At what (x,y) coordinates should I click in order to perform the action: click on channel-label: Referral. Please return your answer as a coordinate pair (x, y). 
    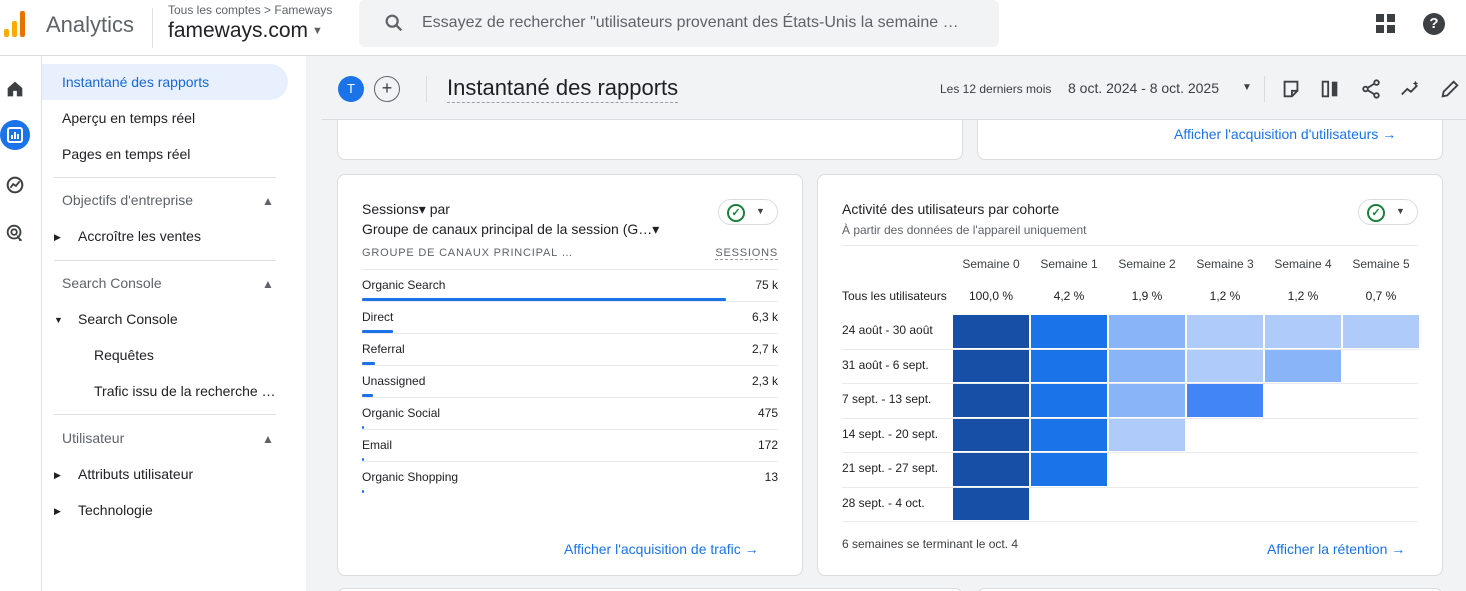
    Looking at the image, I should click on (383, 349).